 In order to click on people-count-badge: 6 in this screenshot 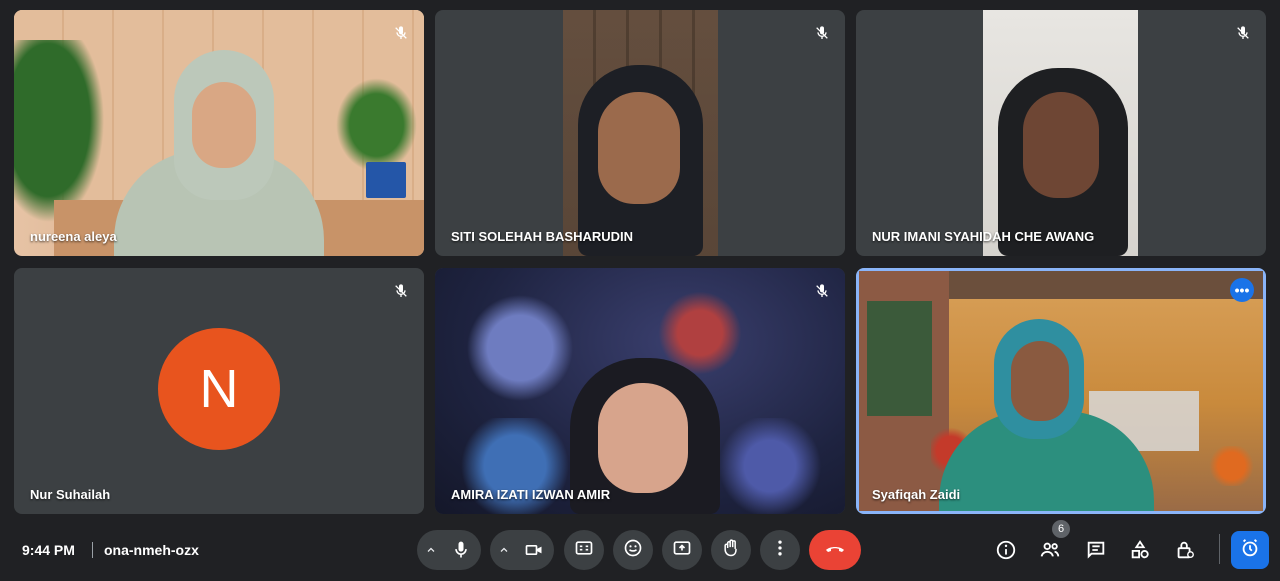, I will do `click(1061, 529)`.